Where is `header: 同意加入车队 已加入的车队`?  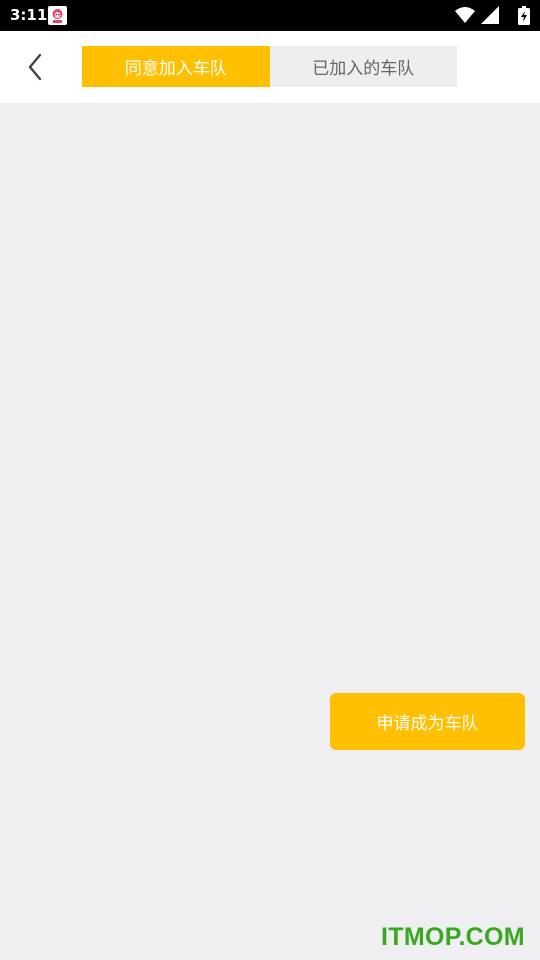 header: 同意加入车队 已加入的车队 is located at coordinates (270, 67).